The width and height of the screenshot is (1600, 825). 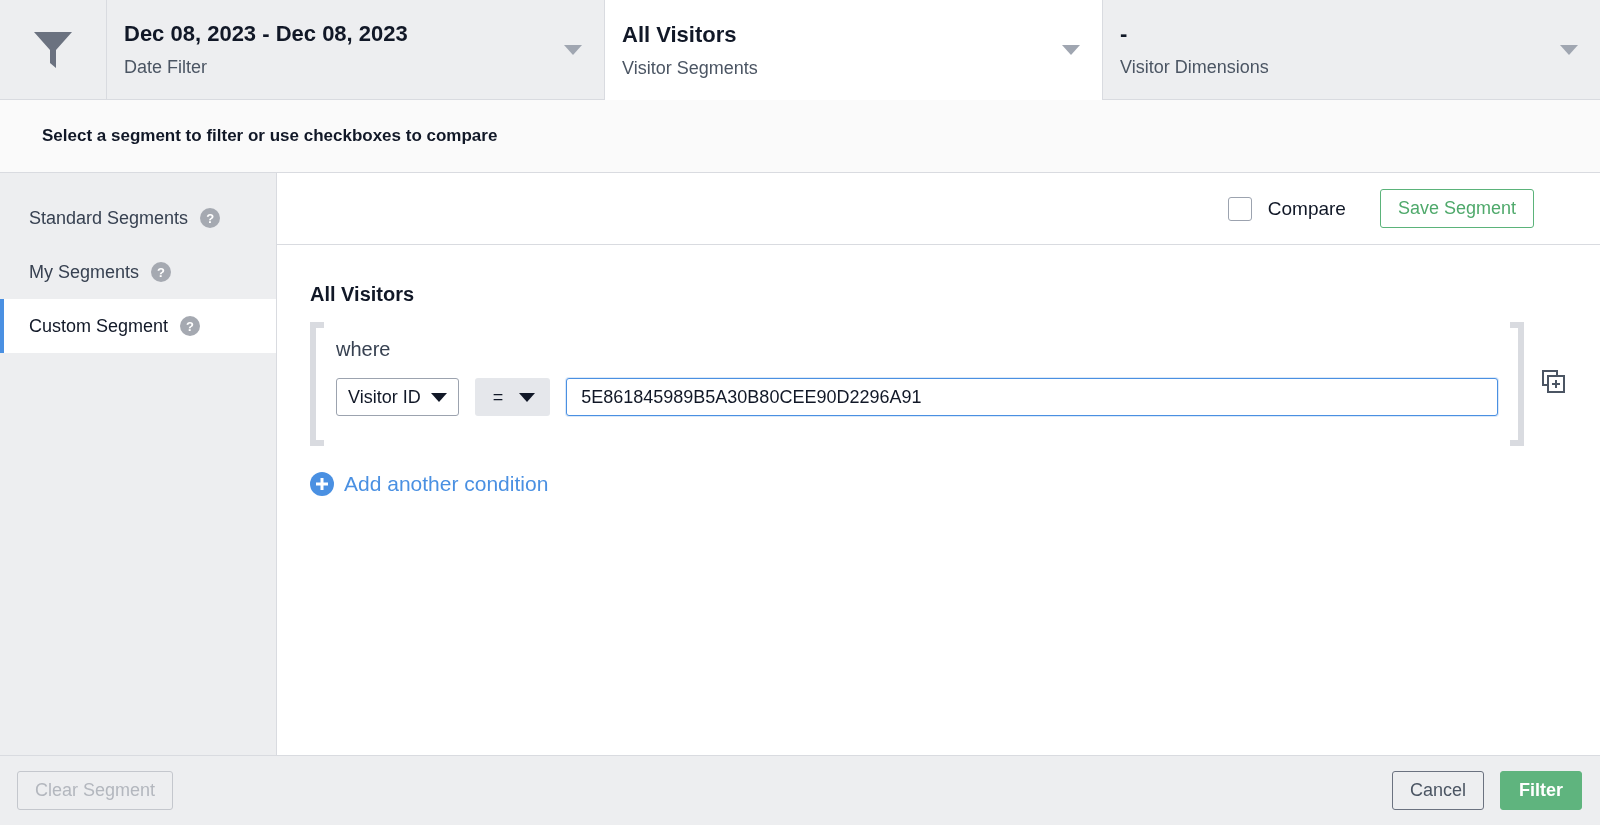 I want to click on plus-circle-icon, so click(x=322, y=484).